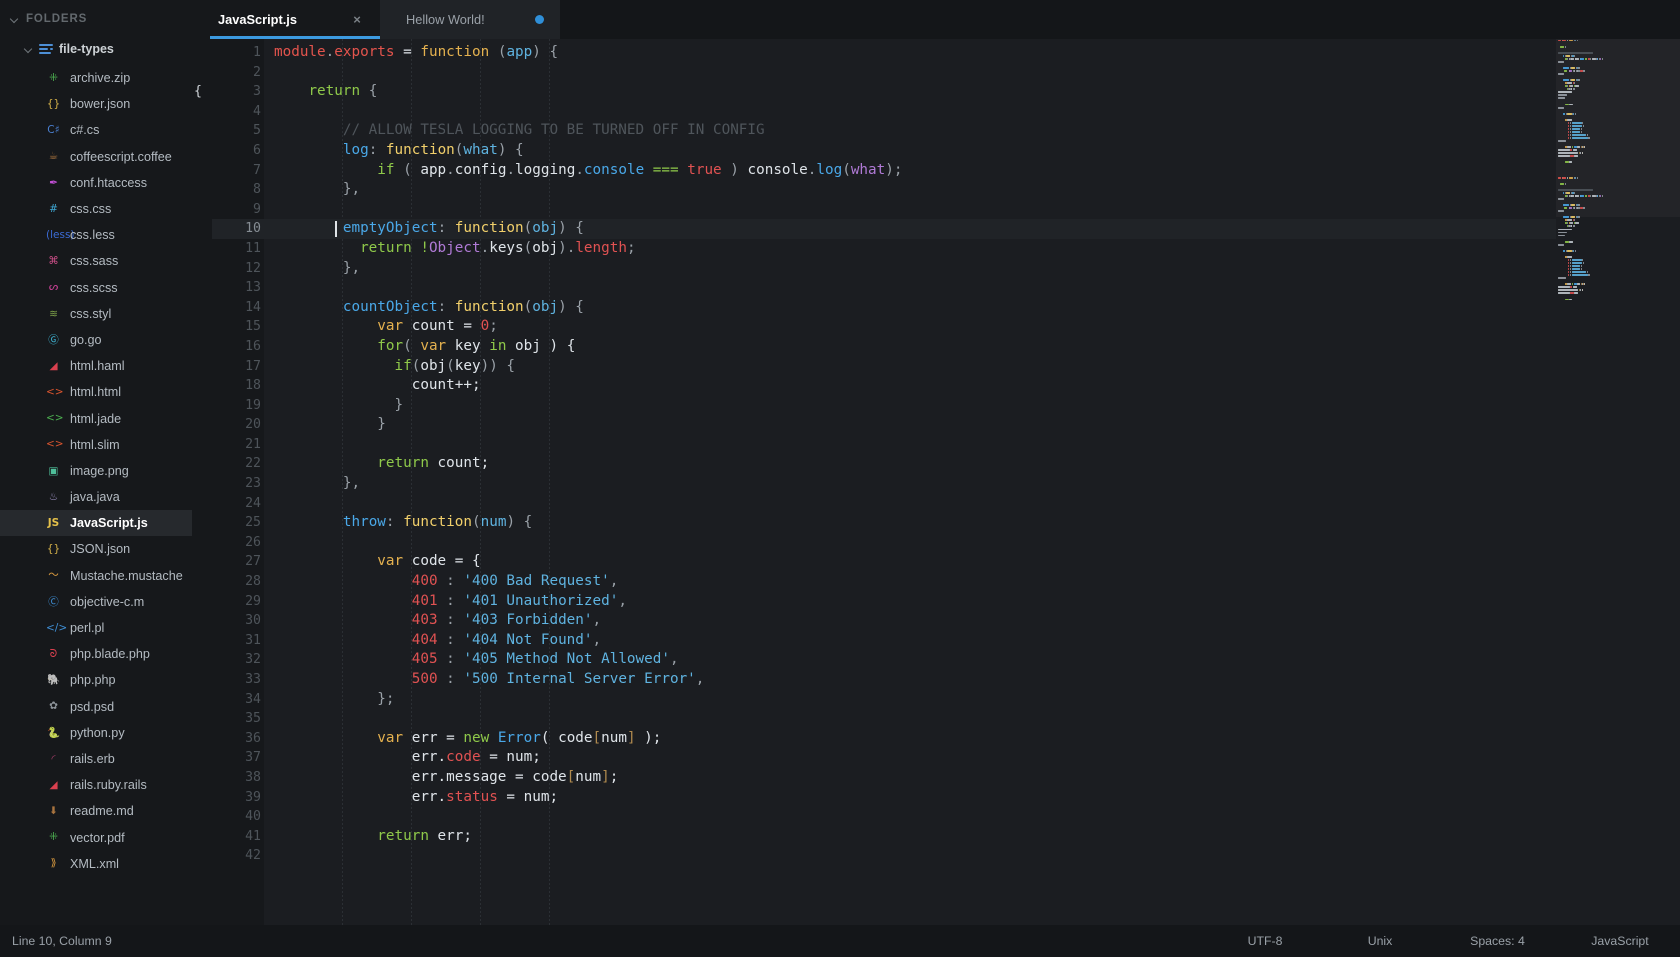 The width and height of the screenshot is (1680, 957). I want to click on sidebar-file-item: <> html.slim, so click(96, 445).